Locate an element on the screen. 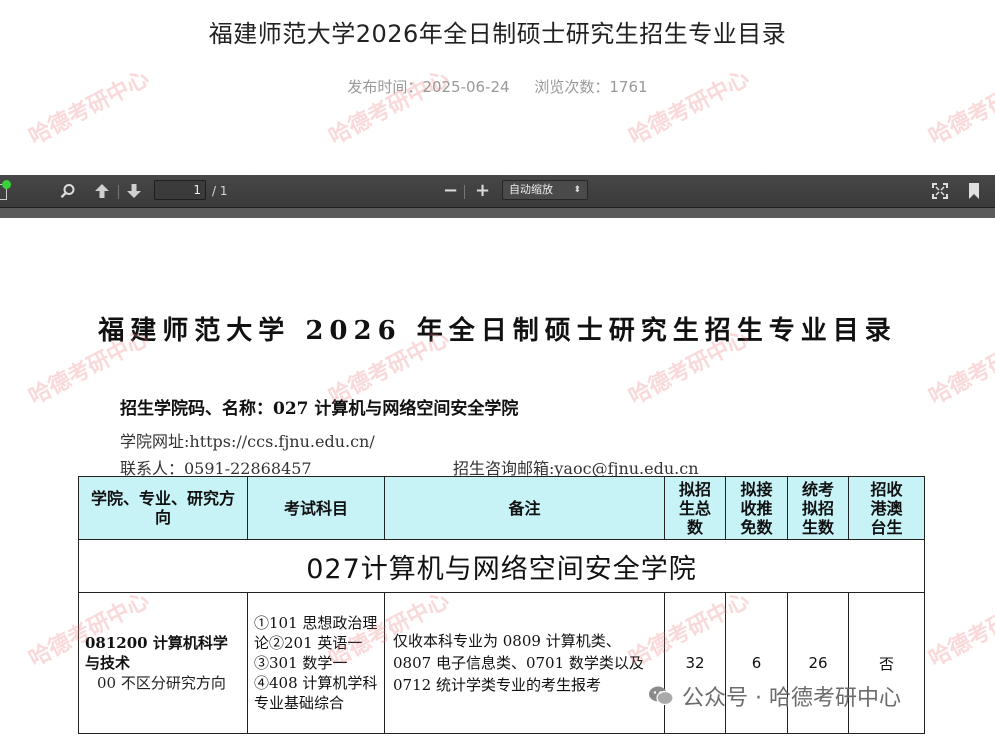 The height and width of the screenshot is (736, 995). document-title: 福建师范大学 2026 年全日制硕士研究生招生专业目录 is located at coordinates (497, 331).